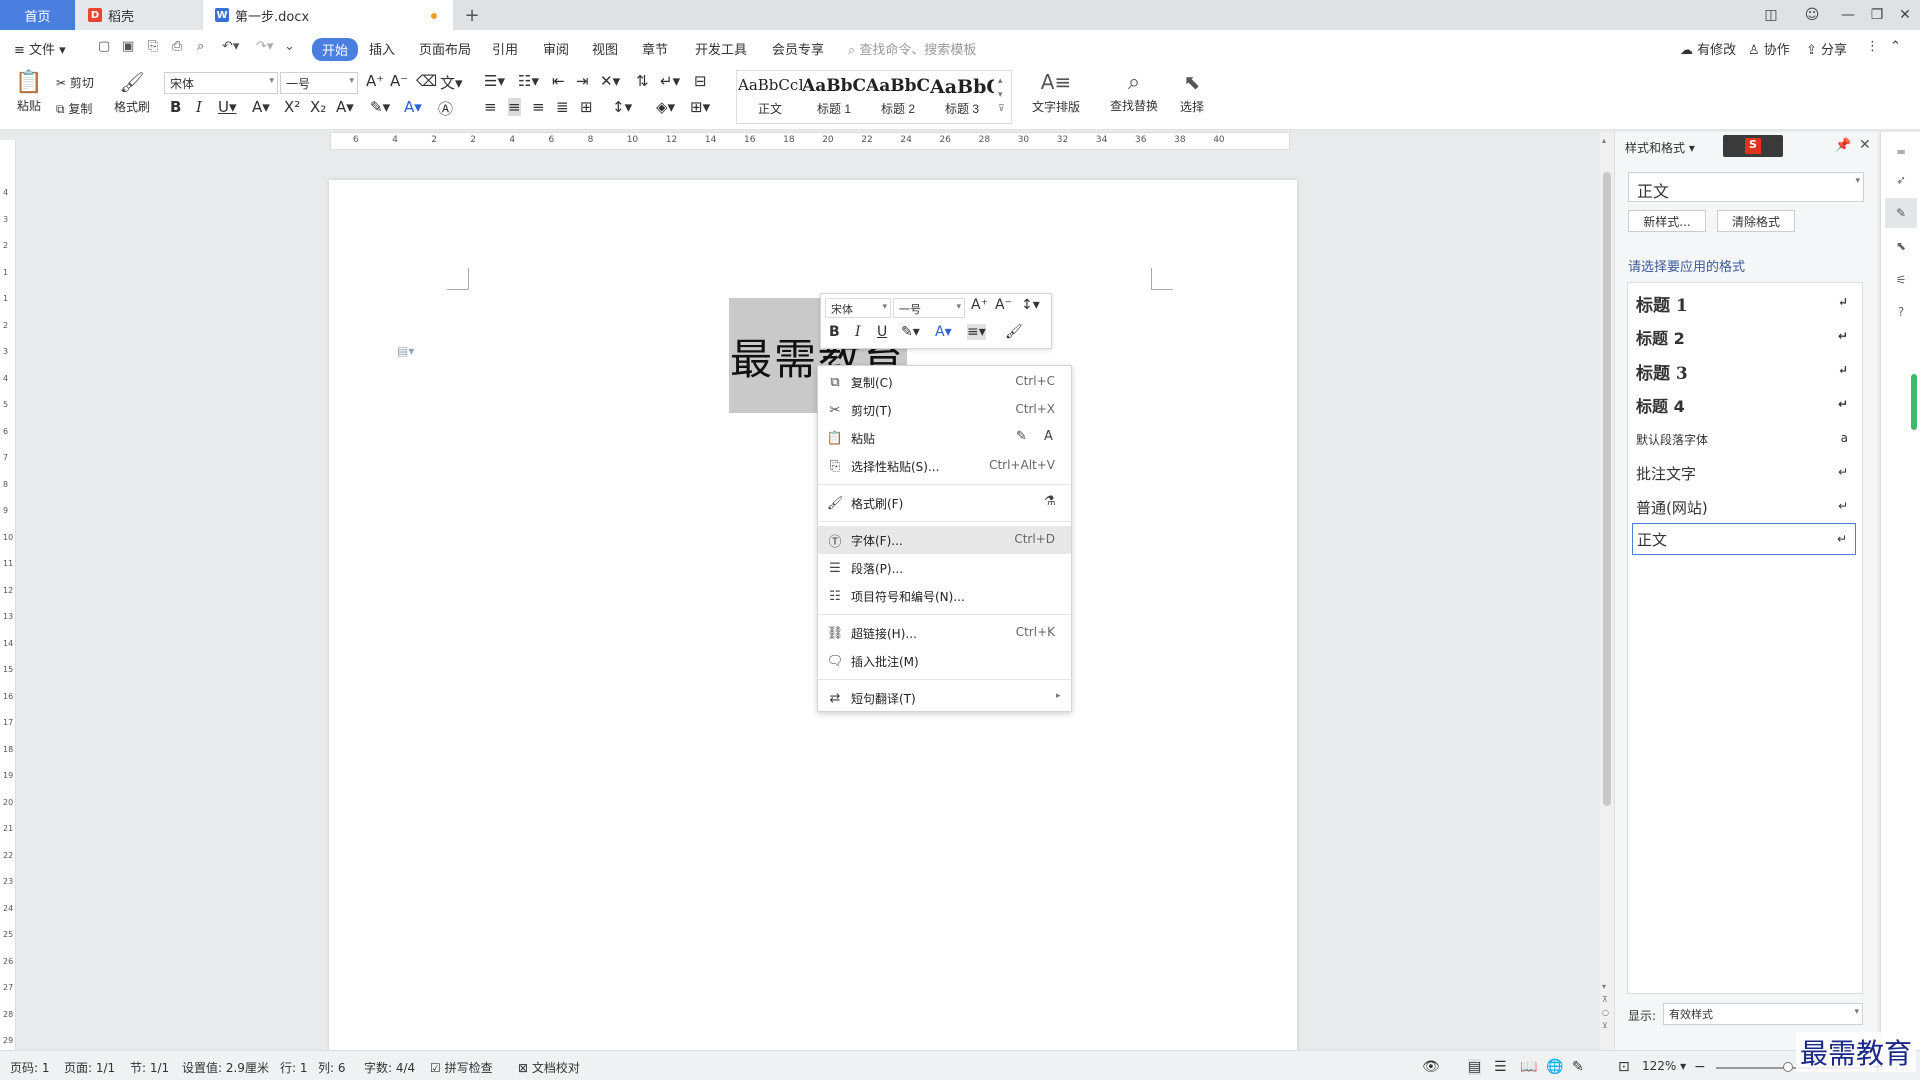  What do you see at coordinates (1134, 98) in the screenshot?
I see `find-replace-button: ⌕ 查找替换` at bounding box center [1134, 98].